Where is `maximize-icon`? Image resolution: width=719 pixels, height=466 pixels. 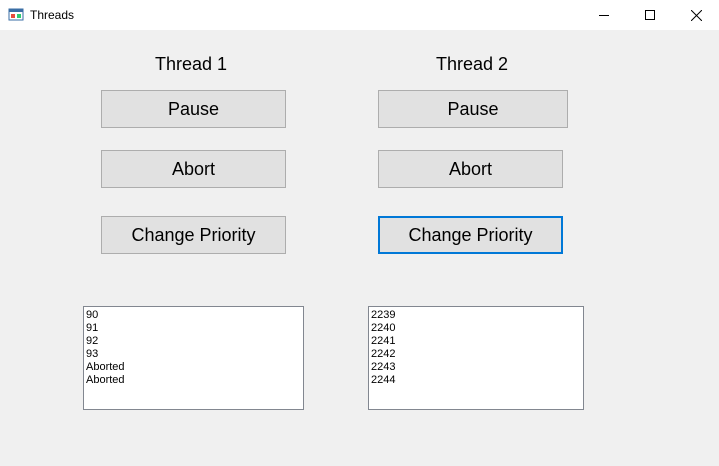 maximize-icon is located at coordinates (650, 15).